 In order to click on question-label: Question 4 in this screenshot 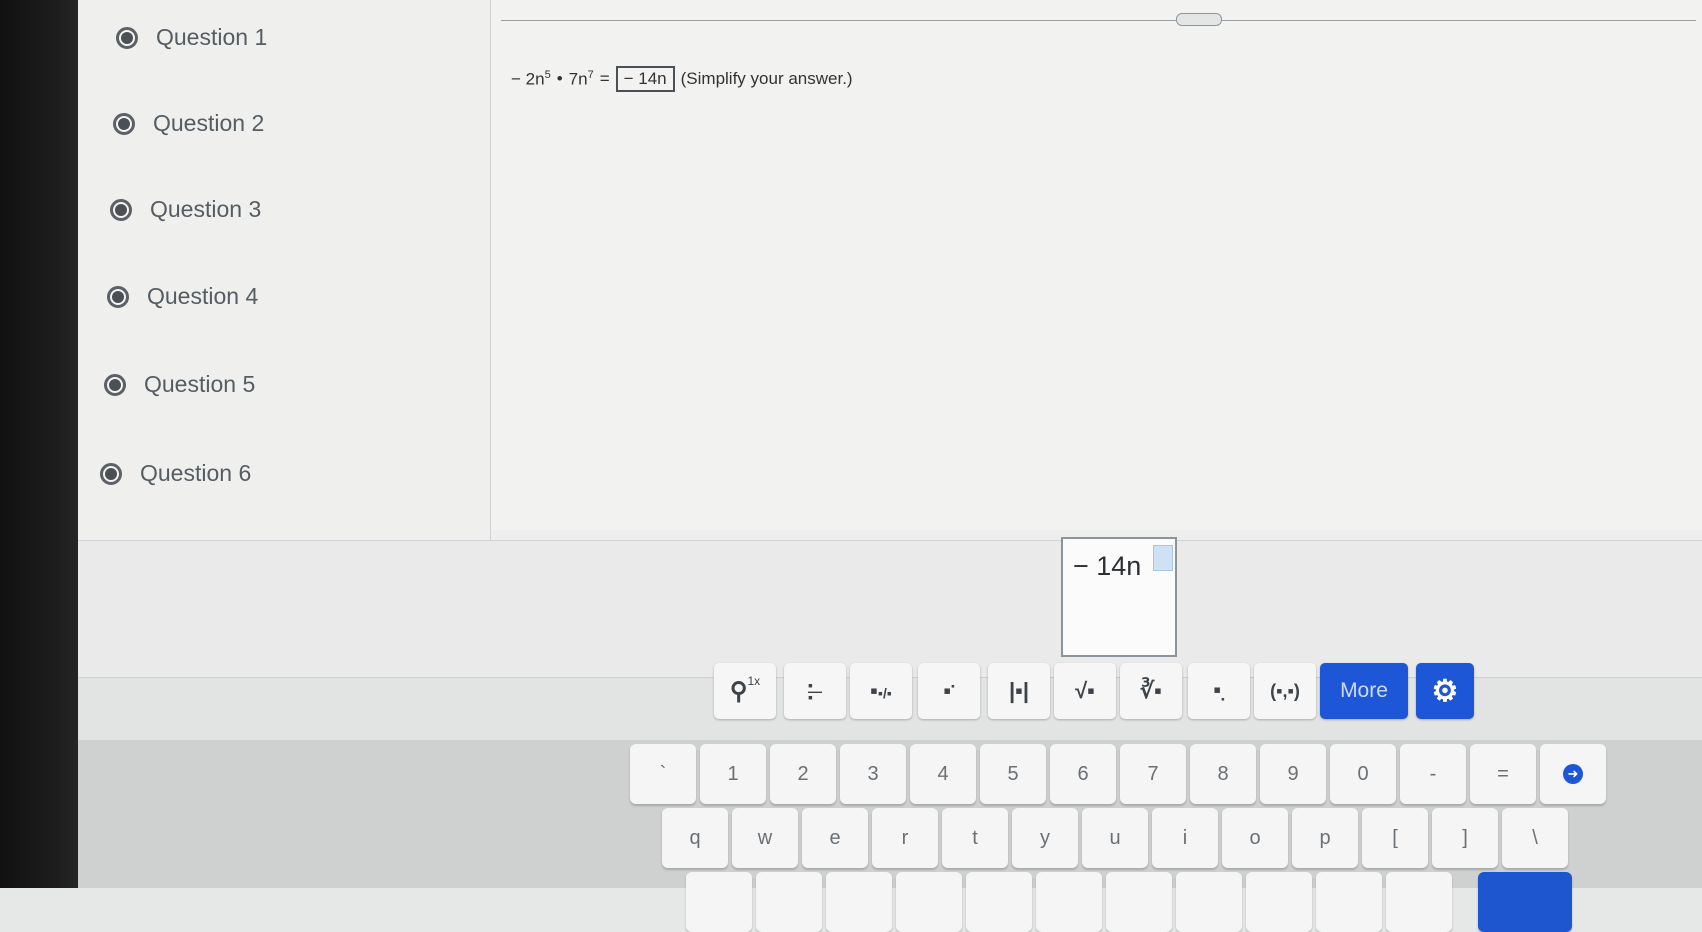, I will do `click(203, 296)`.